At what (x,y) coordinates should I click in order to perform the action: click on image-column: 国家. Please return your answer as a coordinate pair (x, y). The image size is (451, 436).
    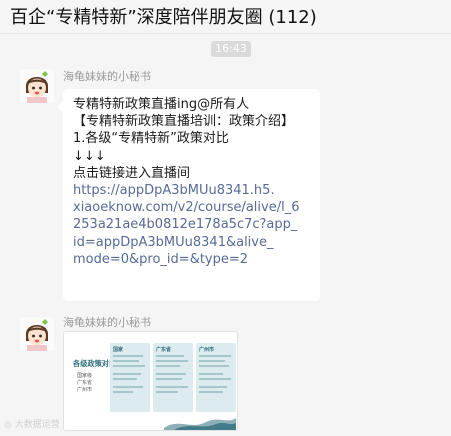
    Looking at the image, I should click on (130, 377).